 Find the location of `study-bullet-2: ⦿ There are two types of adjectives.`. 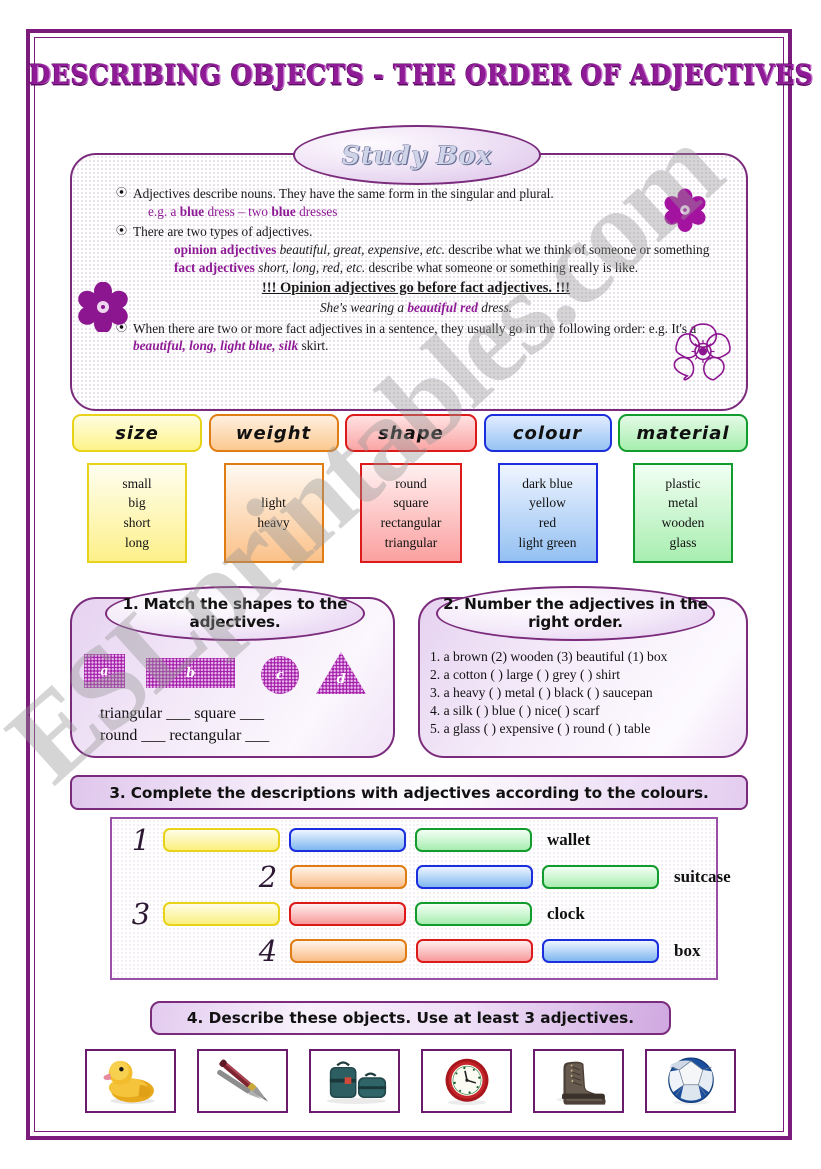

study-bullet-2: ⦿ There are two types of adjectives. is located at coordinates (416, 231).